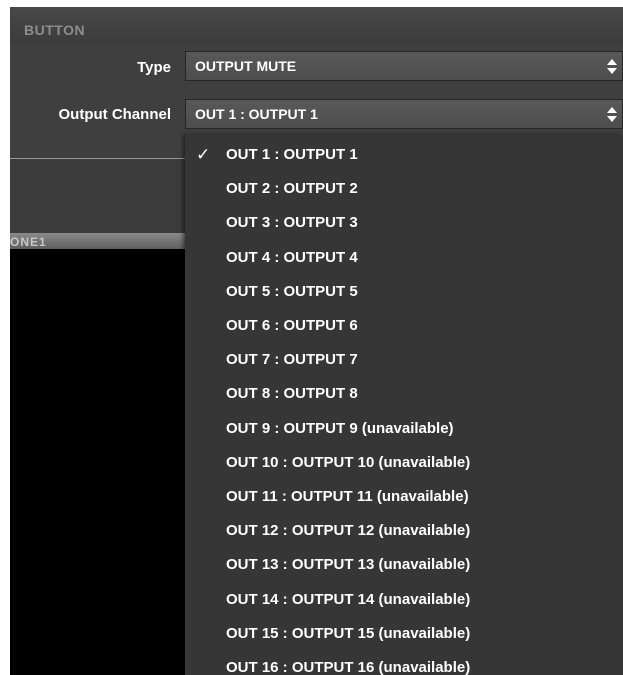 The width and height of the screenshot is (623, 675). I want to click on menu-item-out-12: OUT 12 : OUTPUT 12 (unavailable), so click(404, 531).